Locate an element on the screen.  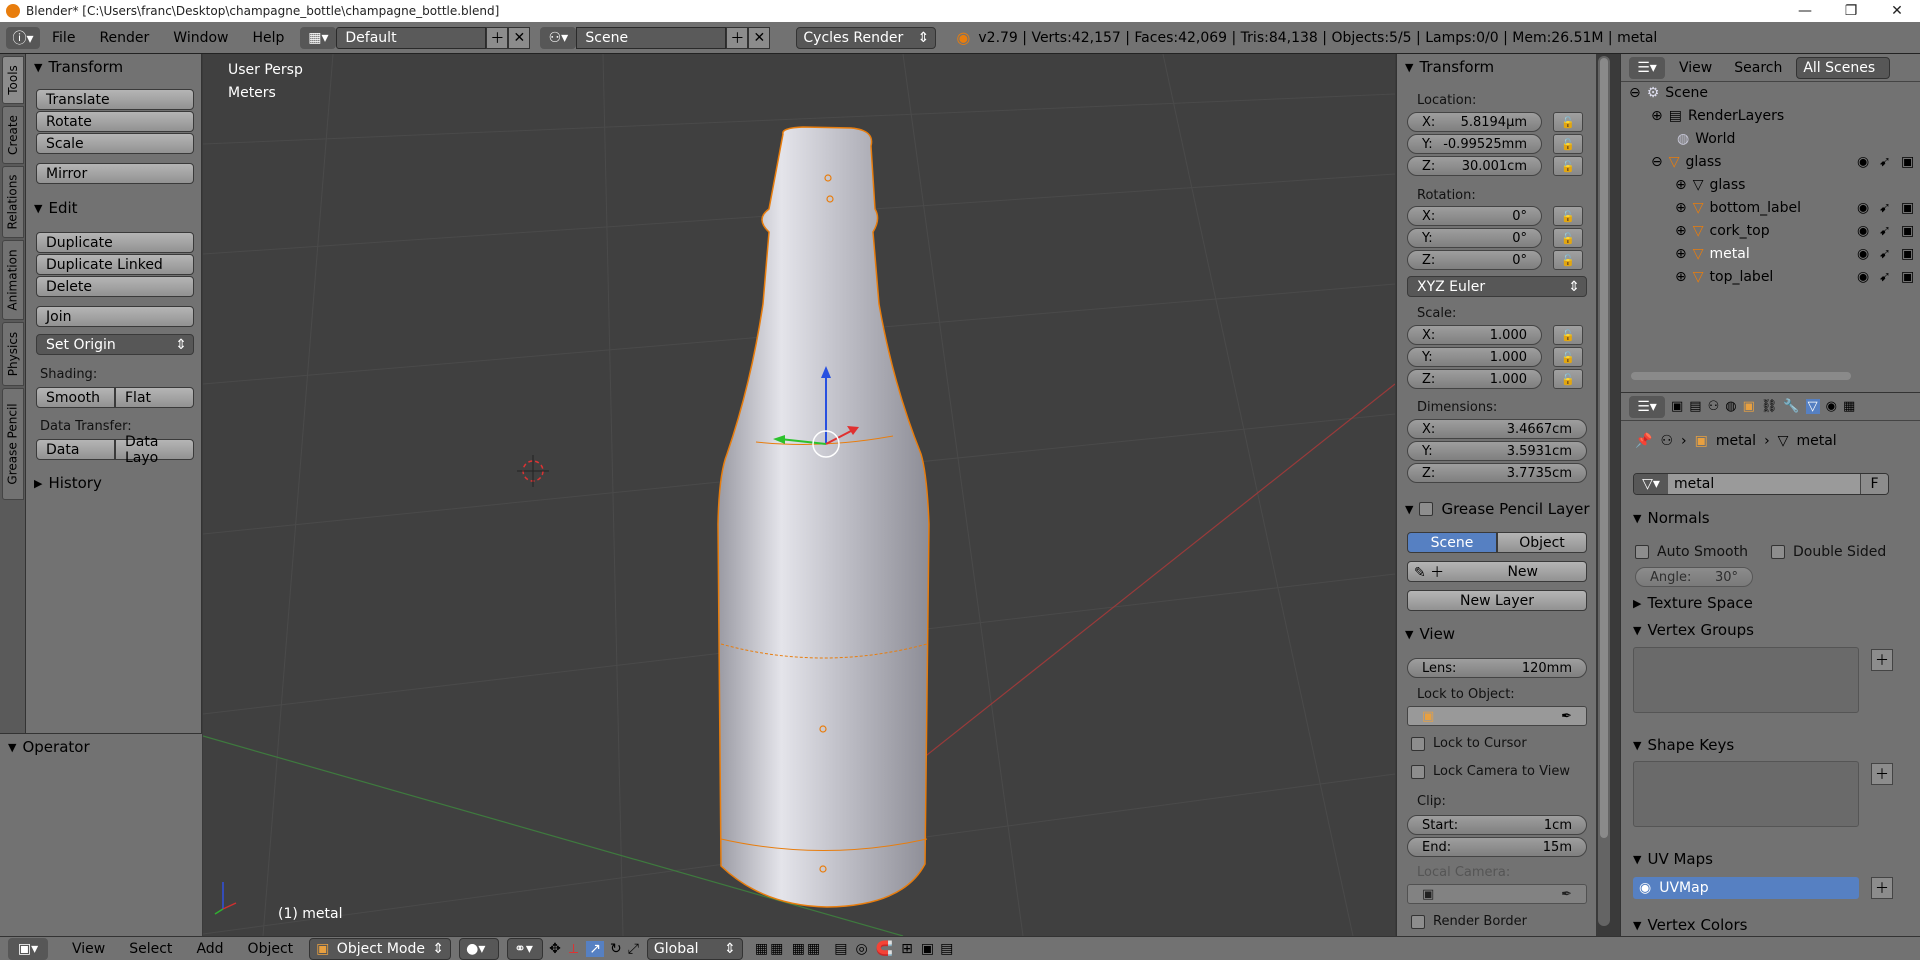
add-uvmap-icon: ＋ is located at coordinates (1882, 888).